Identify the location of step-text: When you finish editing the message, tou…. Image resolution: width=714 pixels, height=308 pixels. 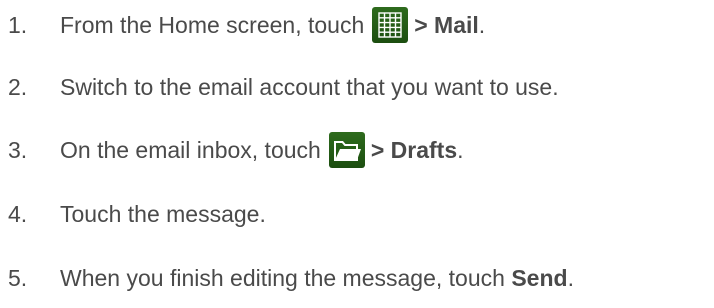
(282, 277).